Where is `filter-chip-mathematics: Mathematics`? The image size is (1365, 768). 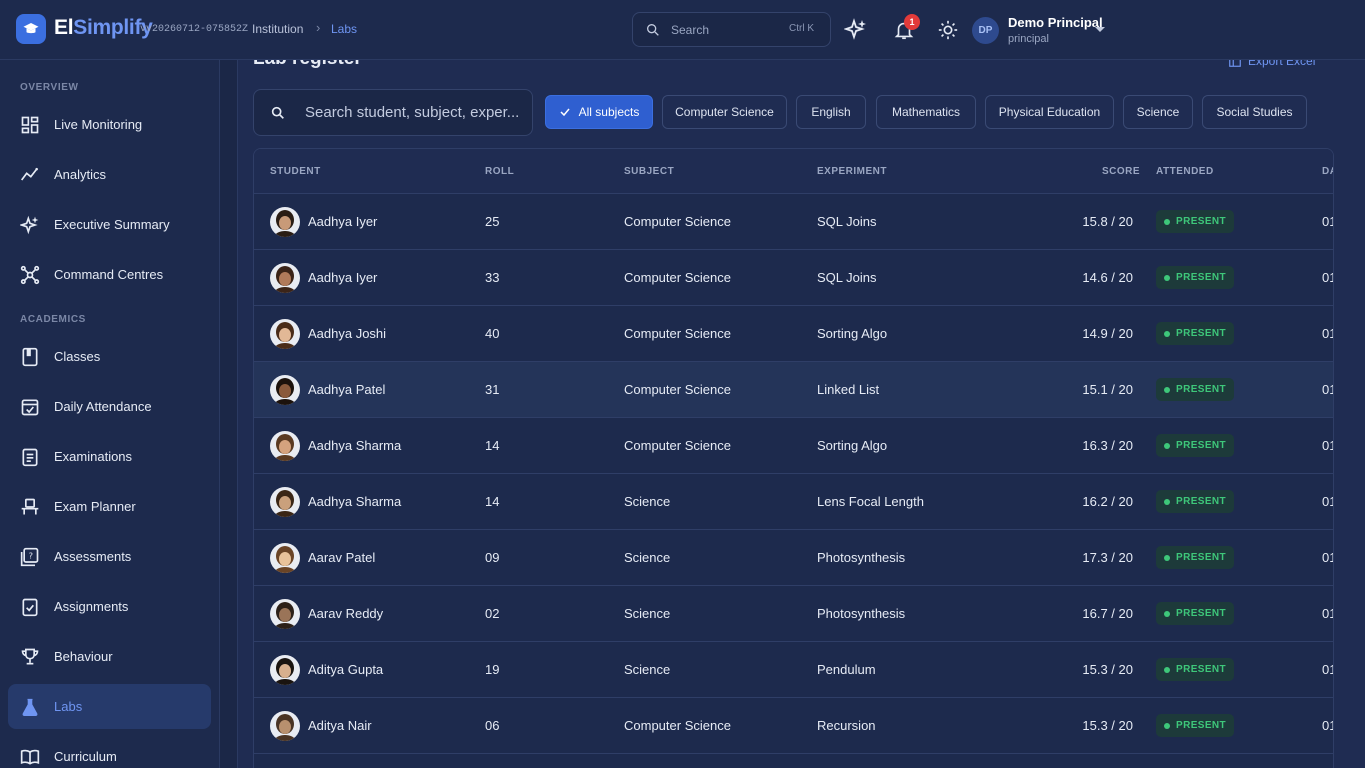 filter-chip-mathematics: Mathematics is located at coordinates (926, 112).